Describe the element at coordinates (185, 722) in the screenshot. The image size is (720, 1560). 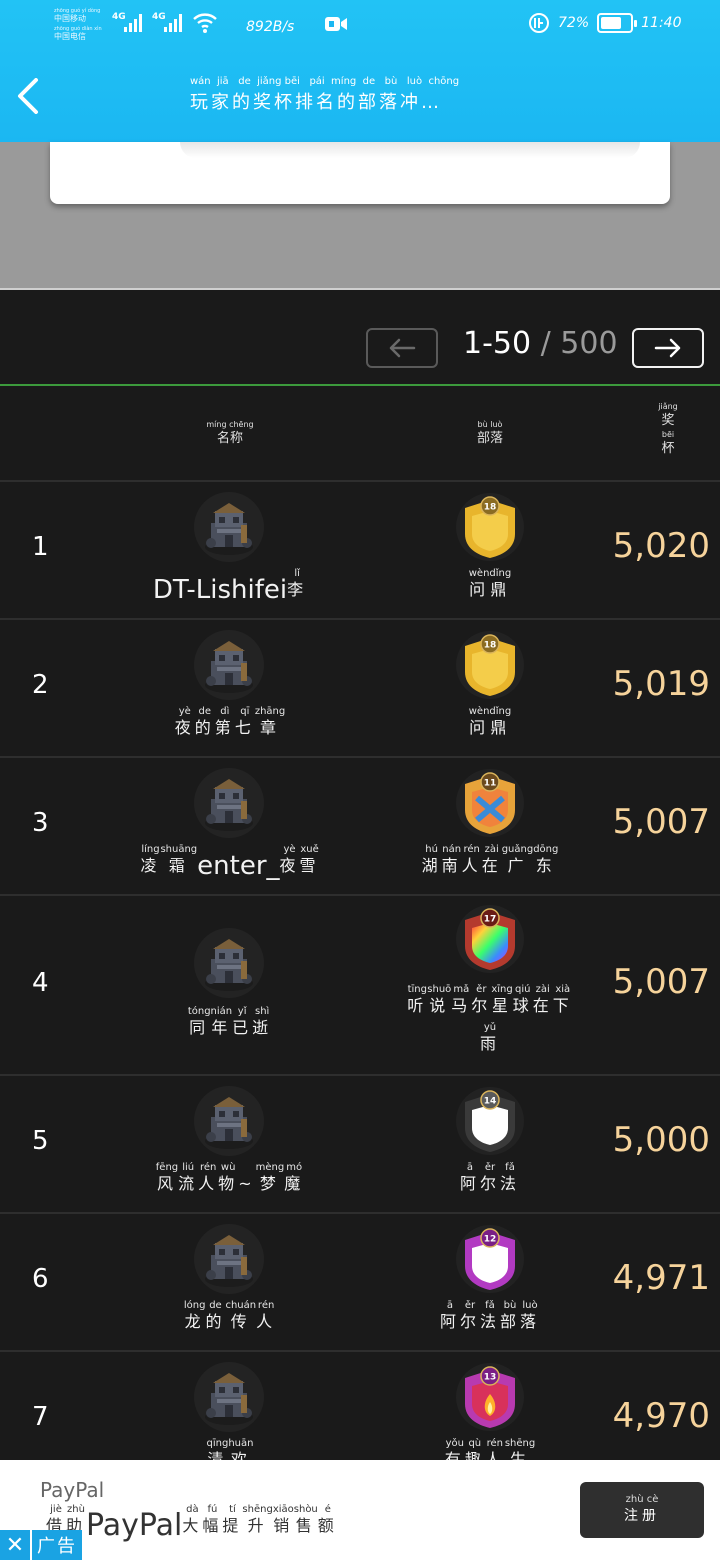
I see `ruby-char: yè 夜` at that location.